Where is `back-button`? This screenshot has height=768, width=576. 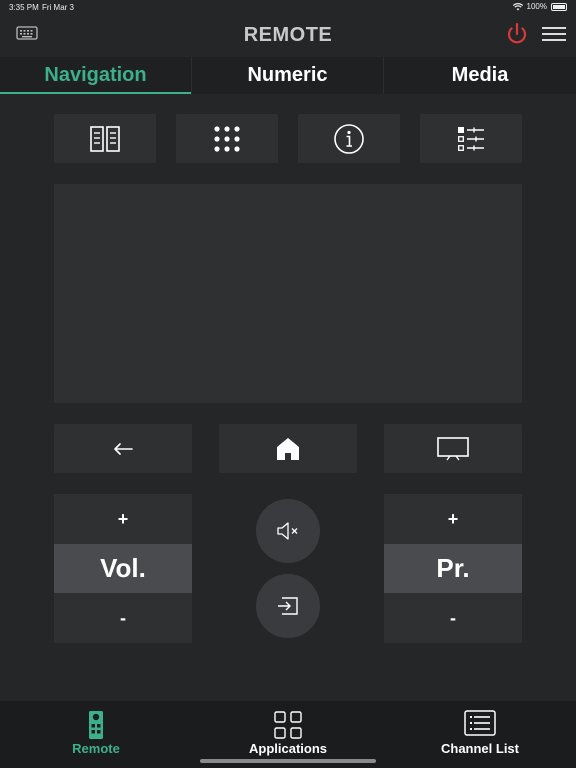 back-button is located at coordinates (123, 448).